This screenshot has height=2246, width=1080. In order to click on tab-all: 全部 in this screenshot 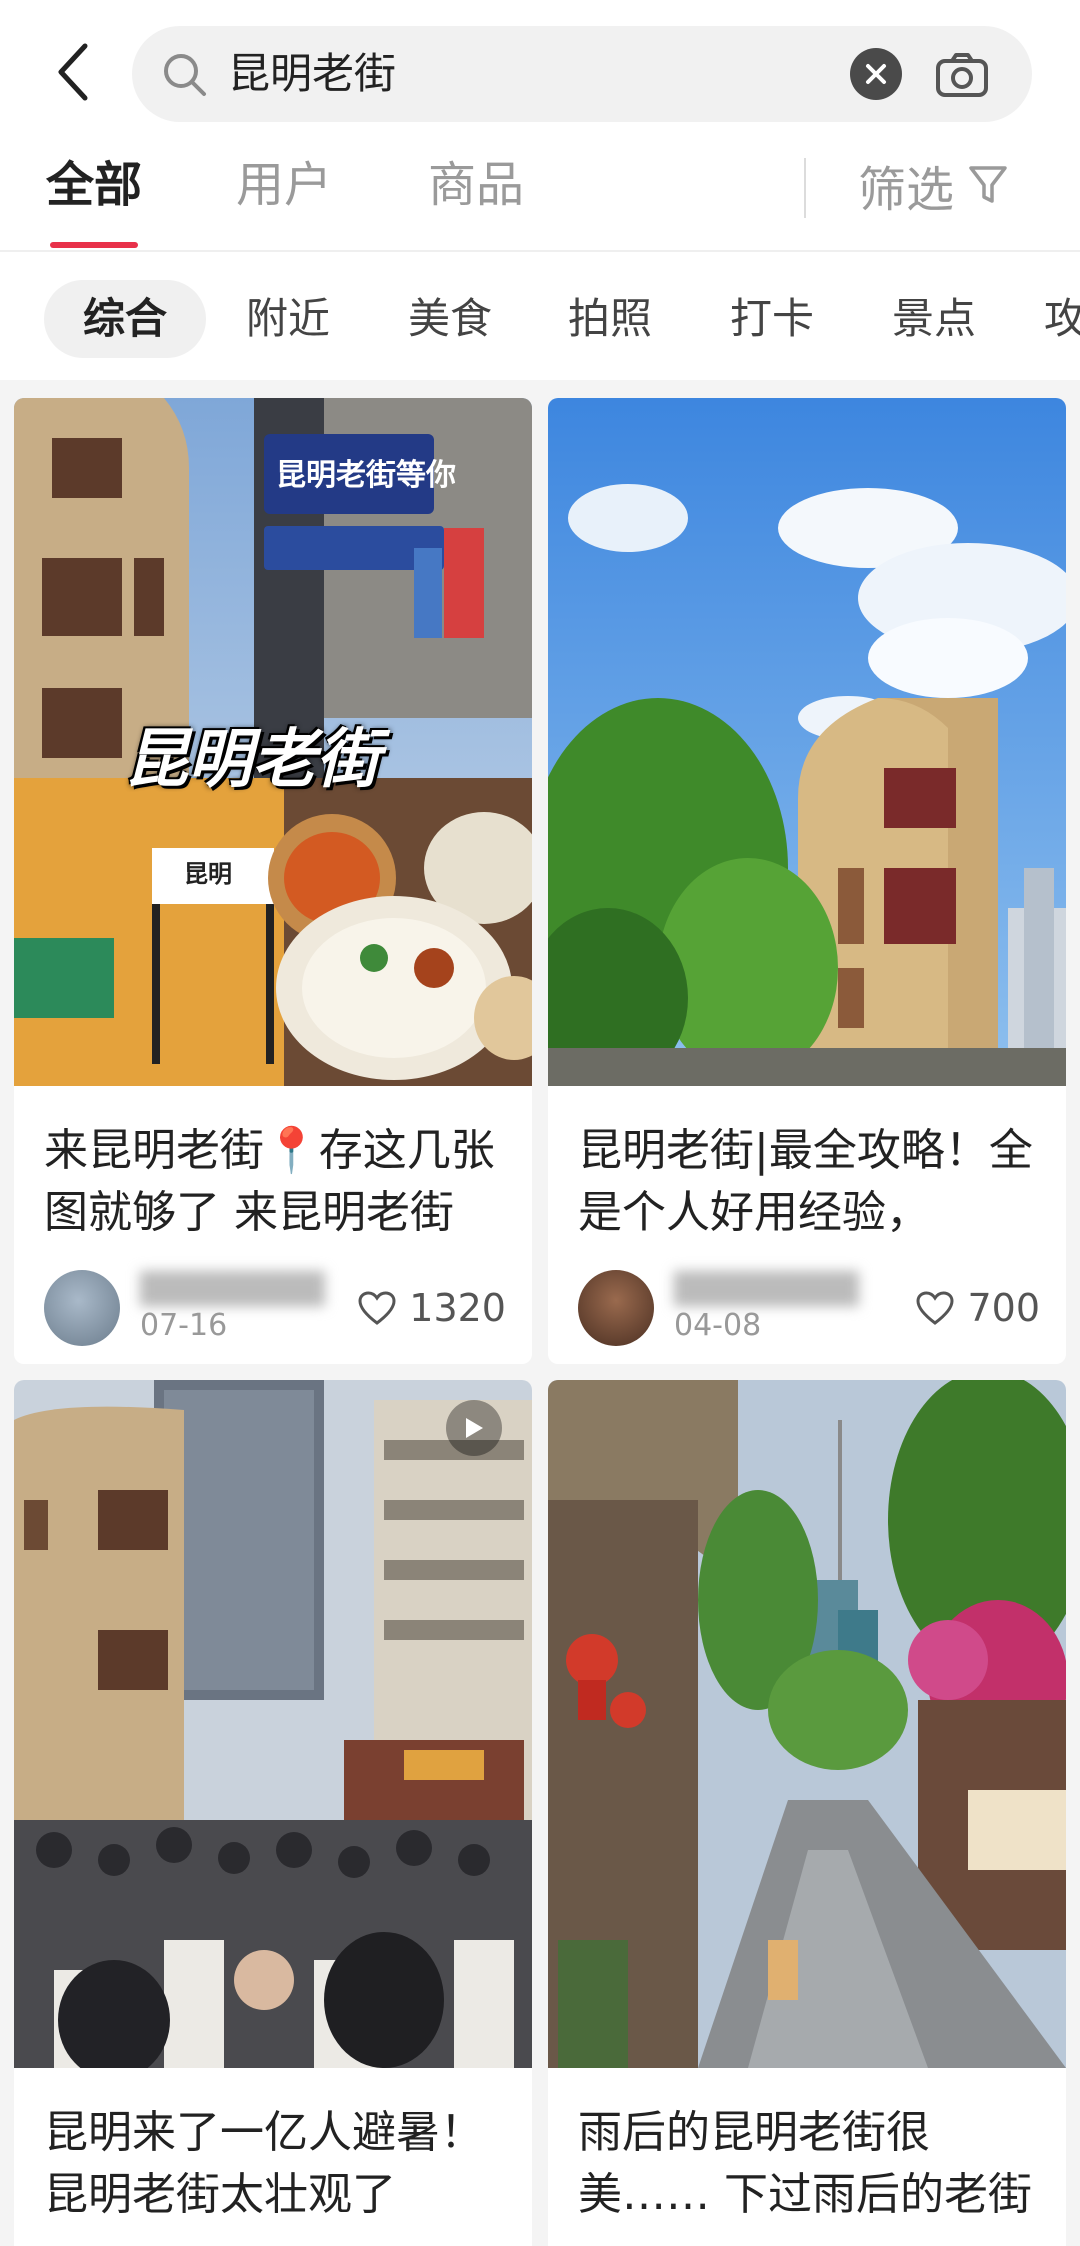, I will do `click(94, 200)`.